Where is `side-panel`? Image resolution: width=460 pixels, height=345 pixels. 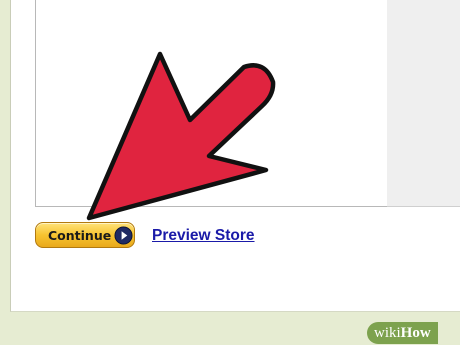 side-panel is located at coordinates (423, 103).